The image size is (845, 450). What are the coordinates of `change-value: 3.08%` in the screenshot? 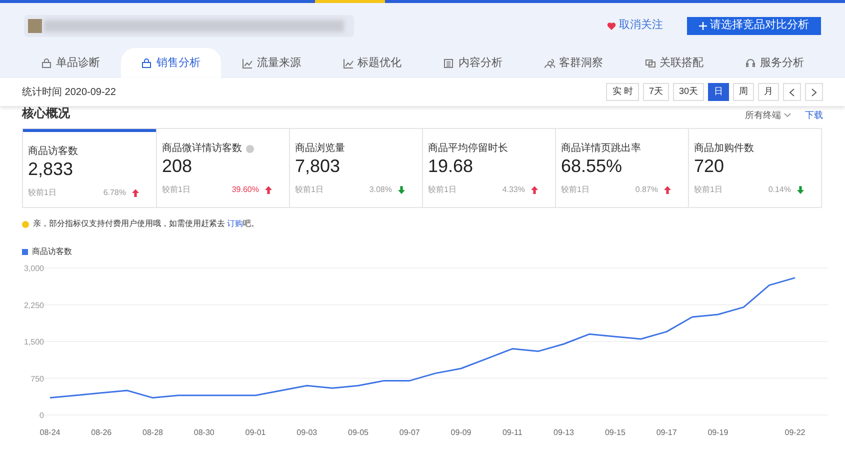 It's located at (380, 190).